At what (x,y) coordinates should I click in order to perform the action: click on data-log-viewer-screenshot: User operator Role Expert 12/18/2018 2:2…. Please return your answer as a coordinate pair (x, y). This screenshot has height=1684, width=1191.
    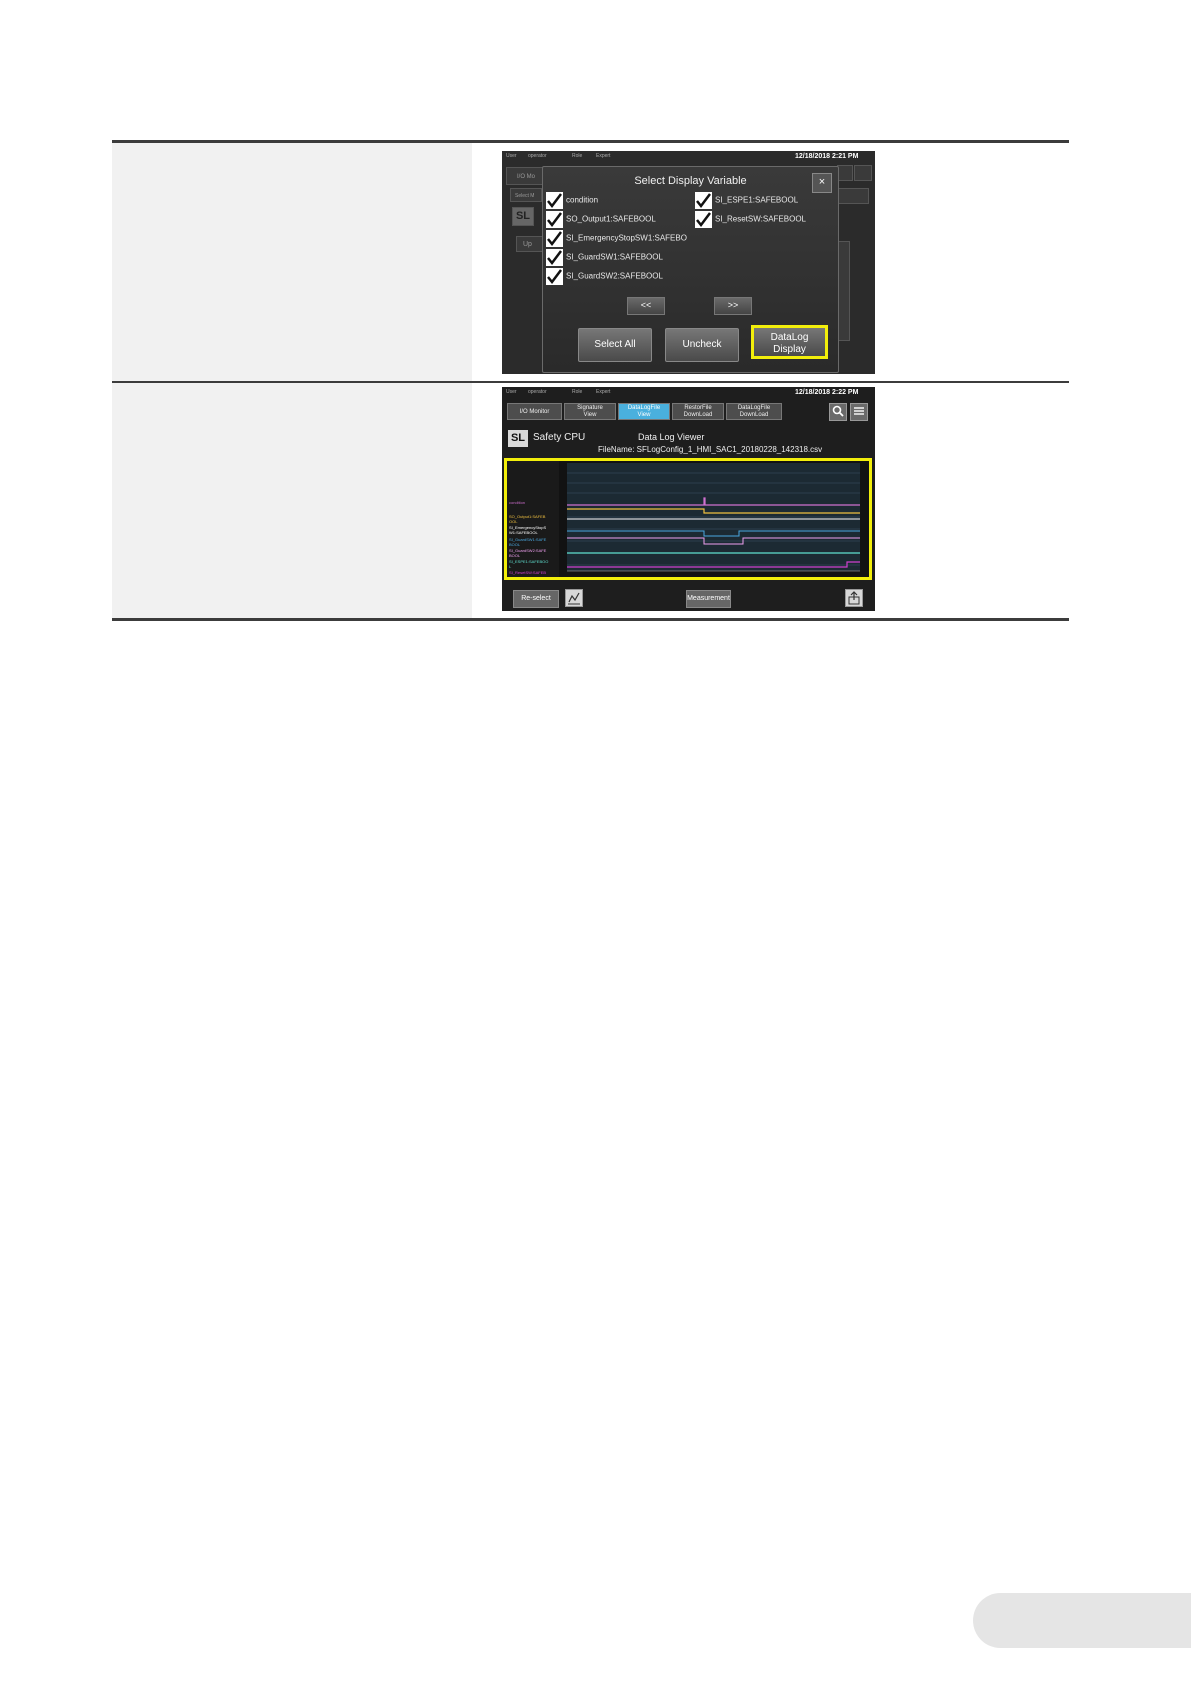
    Looking at the image, I should click on (688, 499).